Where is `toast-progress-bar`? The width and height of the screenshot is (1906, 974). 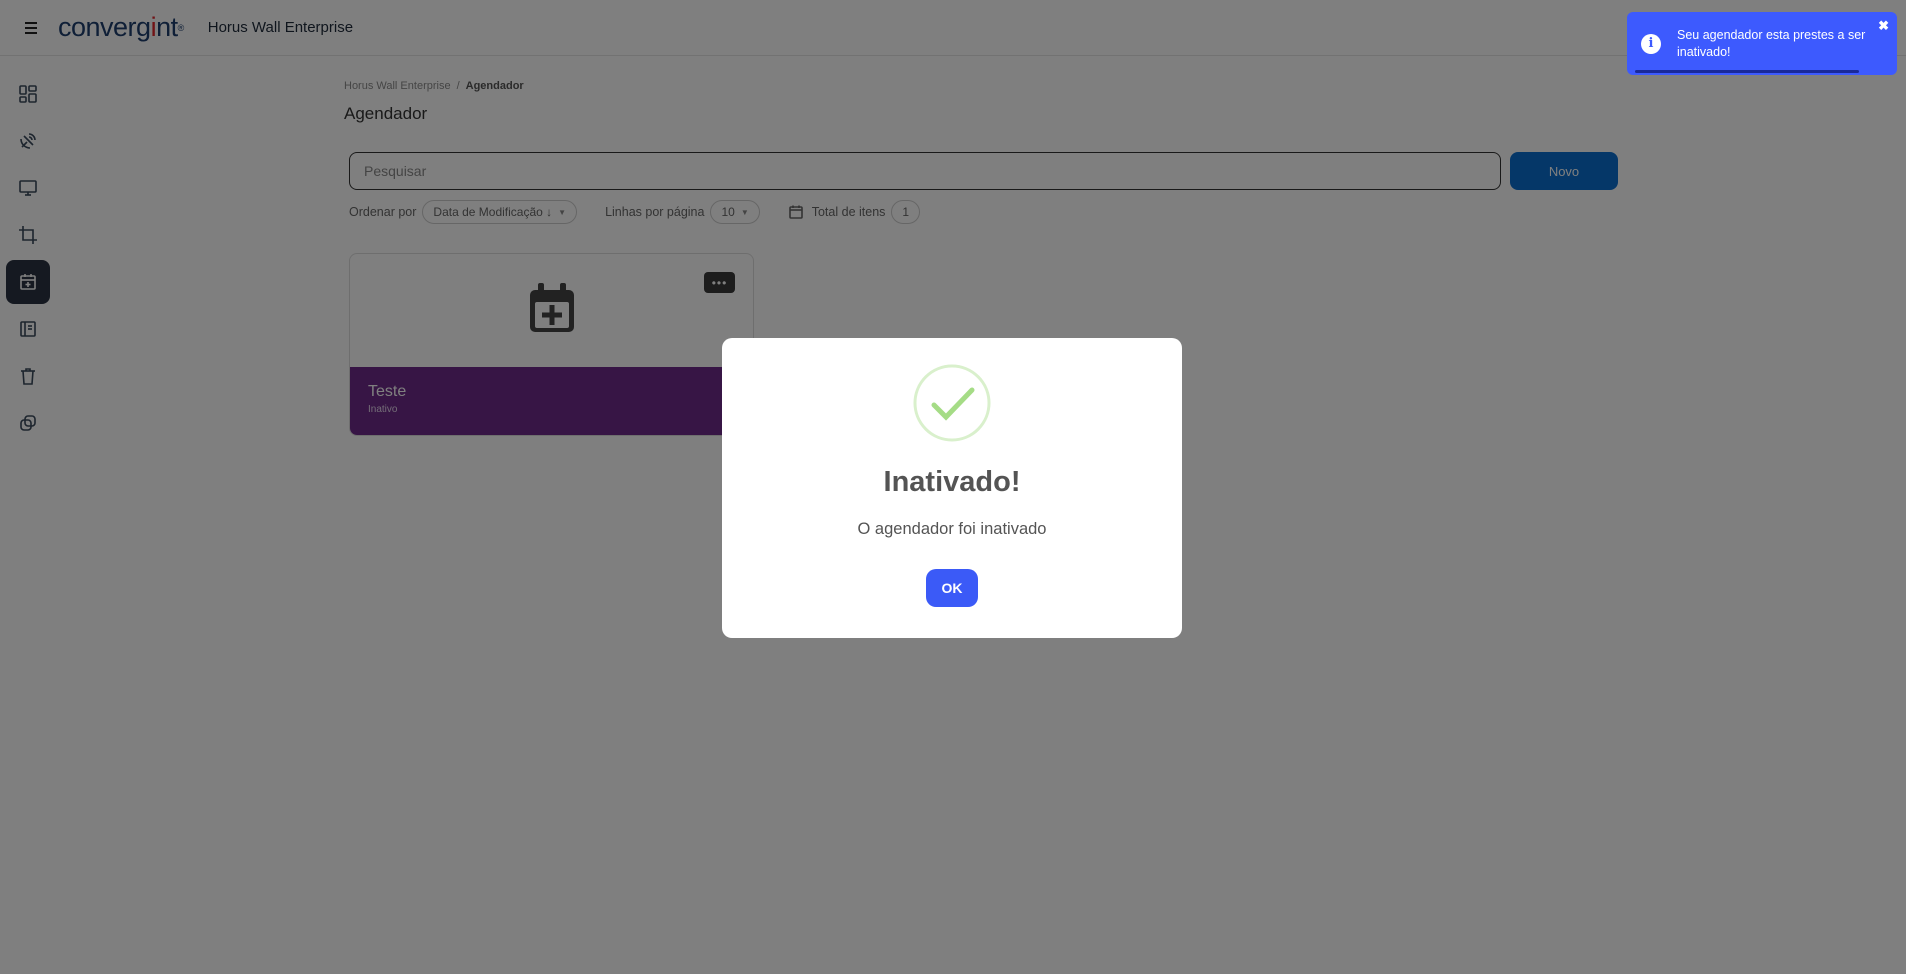 toast-progress-bar is located at coordinates (1747, 71).